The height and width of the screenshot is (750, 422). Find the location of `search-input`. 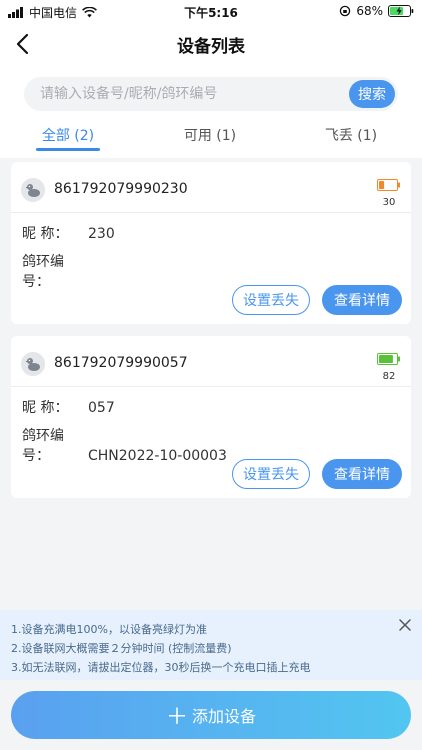

search-input is located at coordinates (190, 94).